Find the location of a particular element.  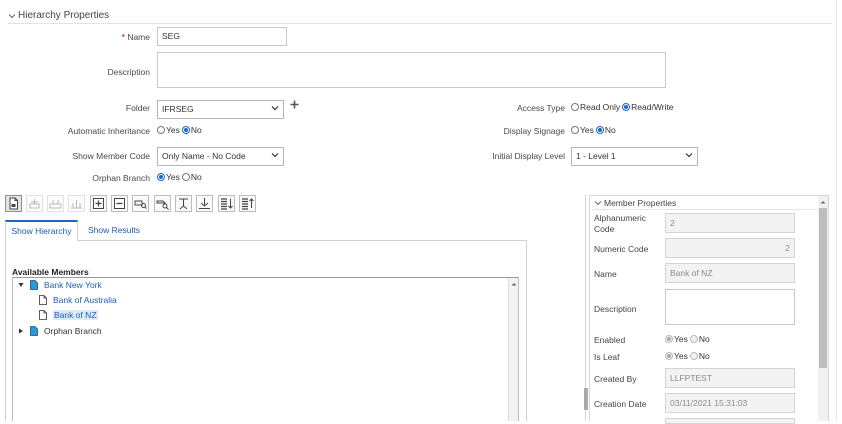

member-properties-scrollbar is located at coordinates (823, 308).